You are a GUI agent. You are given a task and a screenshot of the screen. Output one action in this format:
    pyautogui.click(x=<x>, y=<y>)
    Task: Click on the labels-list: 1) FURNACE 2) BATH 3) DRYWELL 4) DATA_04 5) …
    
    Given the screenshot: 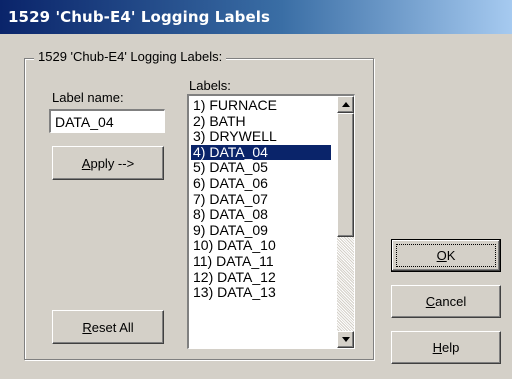 What is the action you would take?
    pyautogui.click(x=261, y=199)
    